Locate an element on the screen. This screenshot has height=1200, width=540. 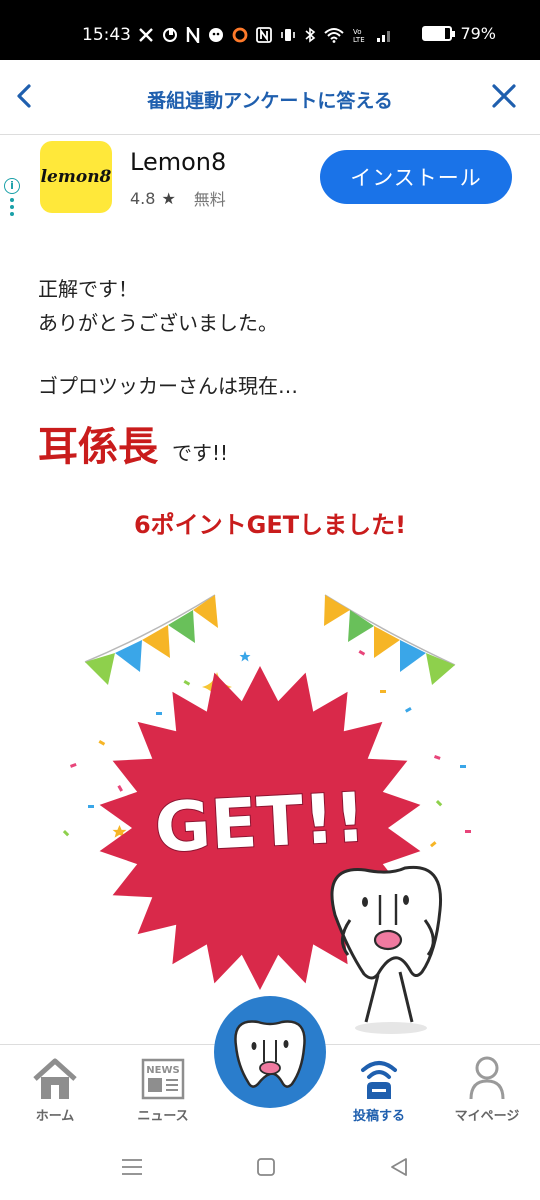
app-price: 無料 is located at coordinates (209, 199).